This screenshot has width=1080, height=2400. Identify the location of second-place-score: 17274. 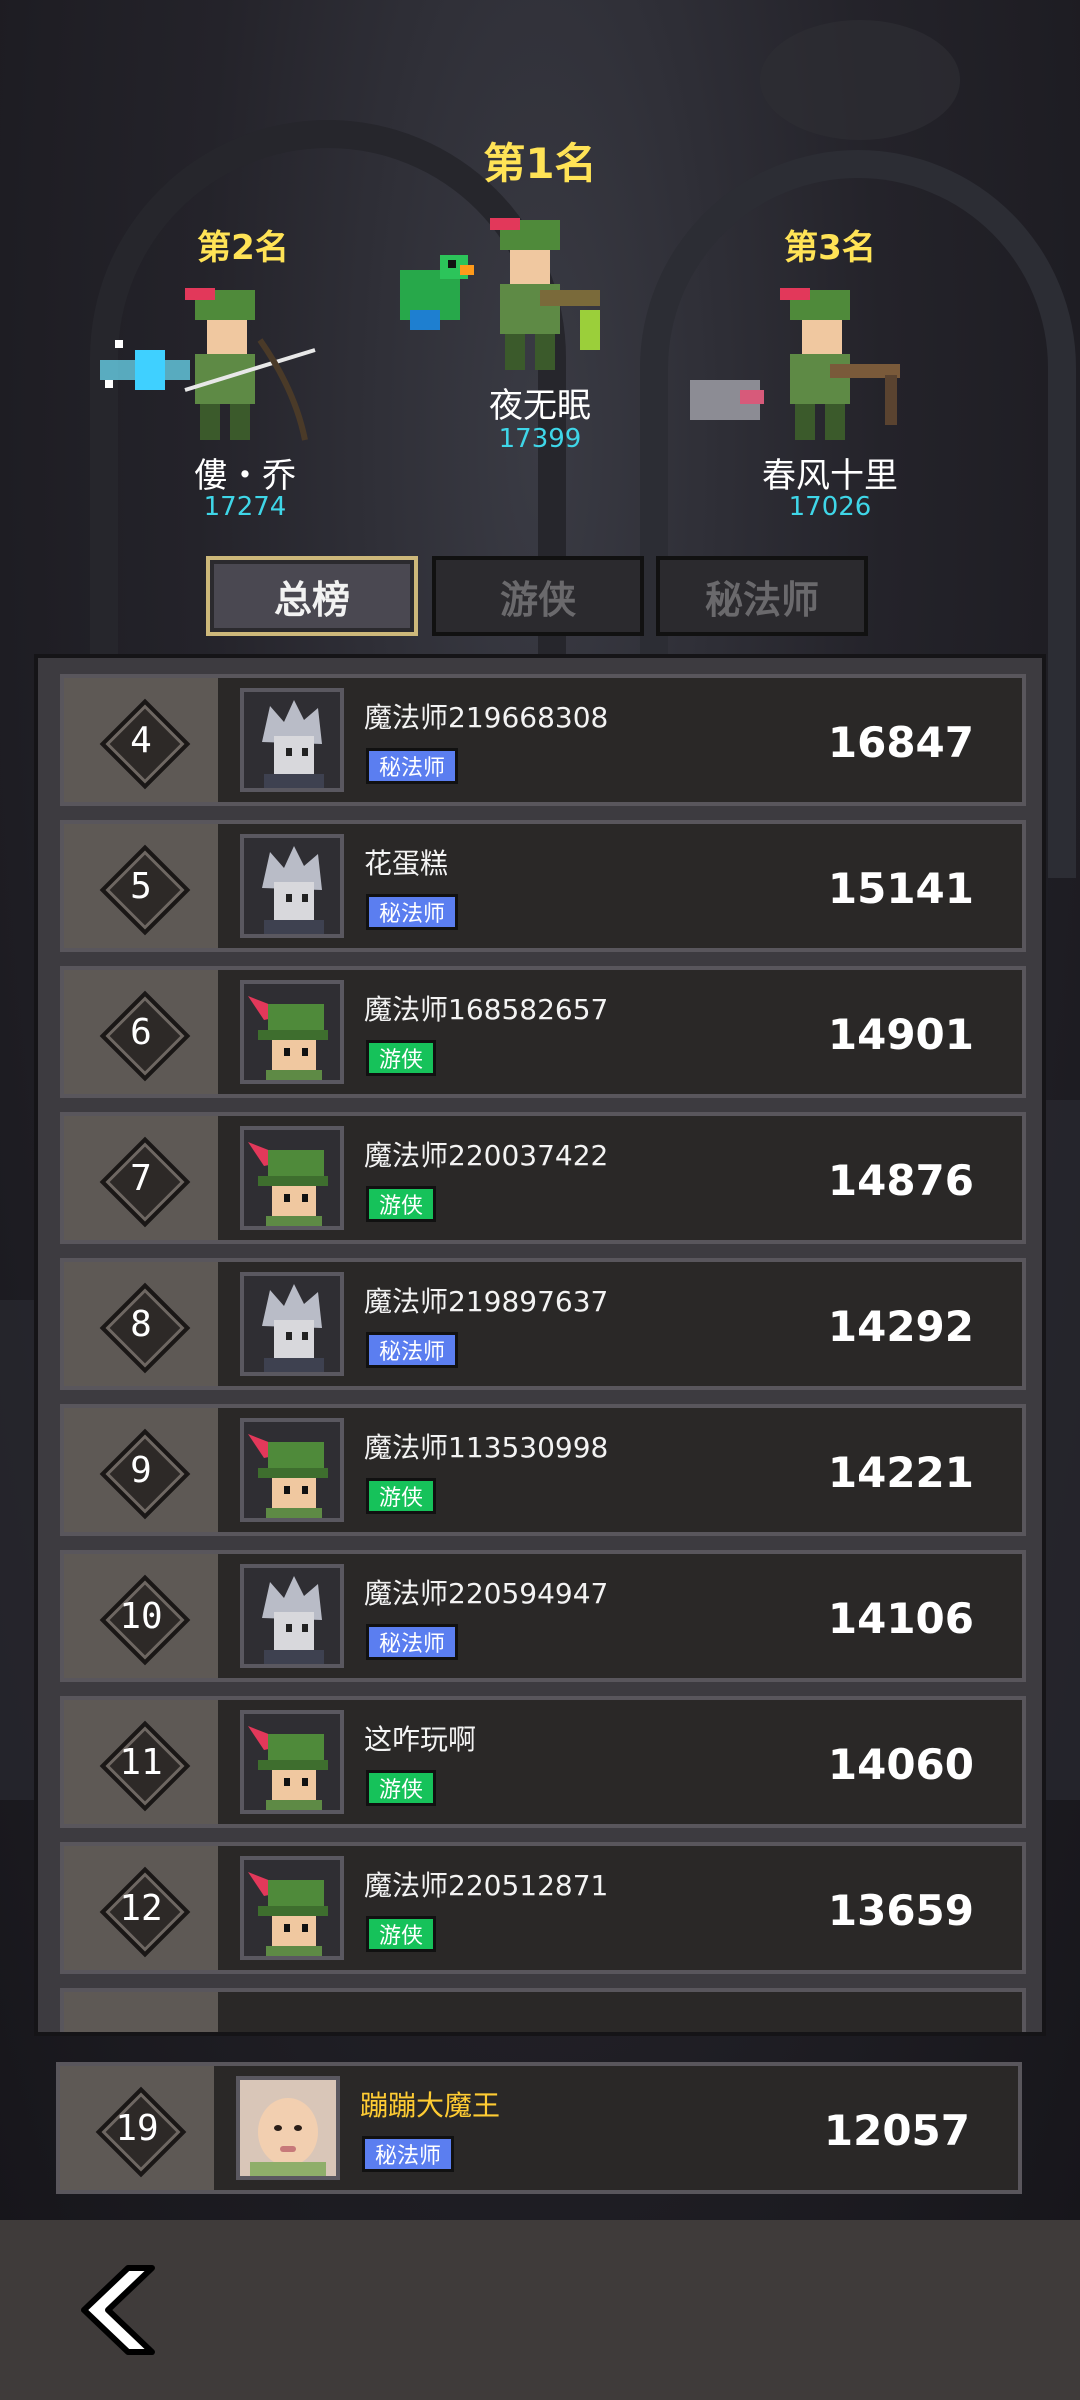
(245, 507).